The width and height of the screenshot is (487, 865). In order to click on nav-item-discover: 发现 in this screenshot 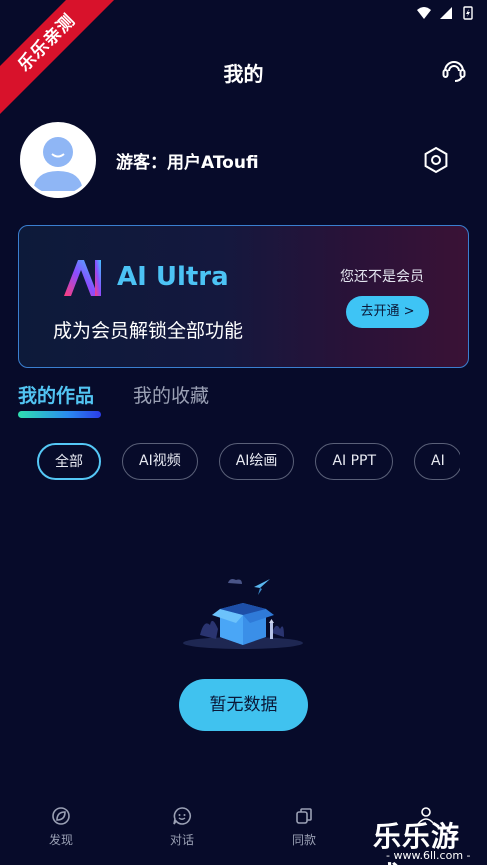, I will do `click(61, 827)`.